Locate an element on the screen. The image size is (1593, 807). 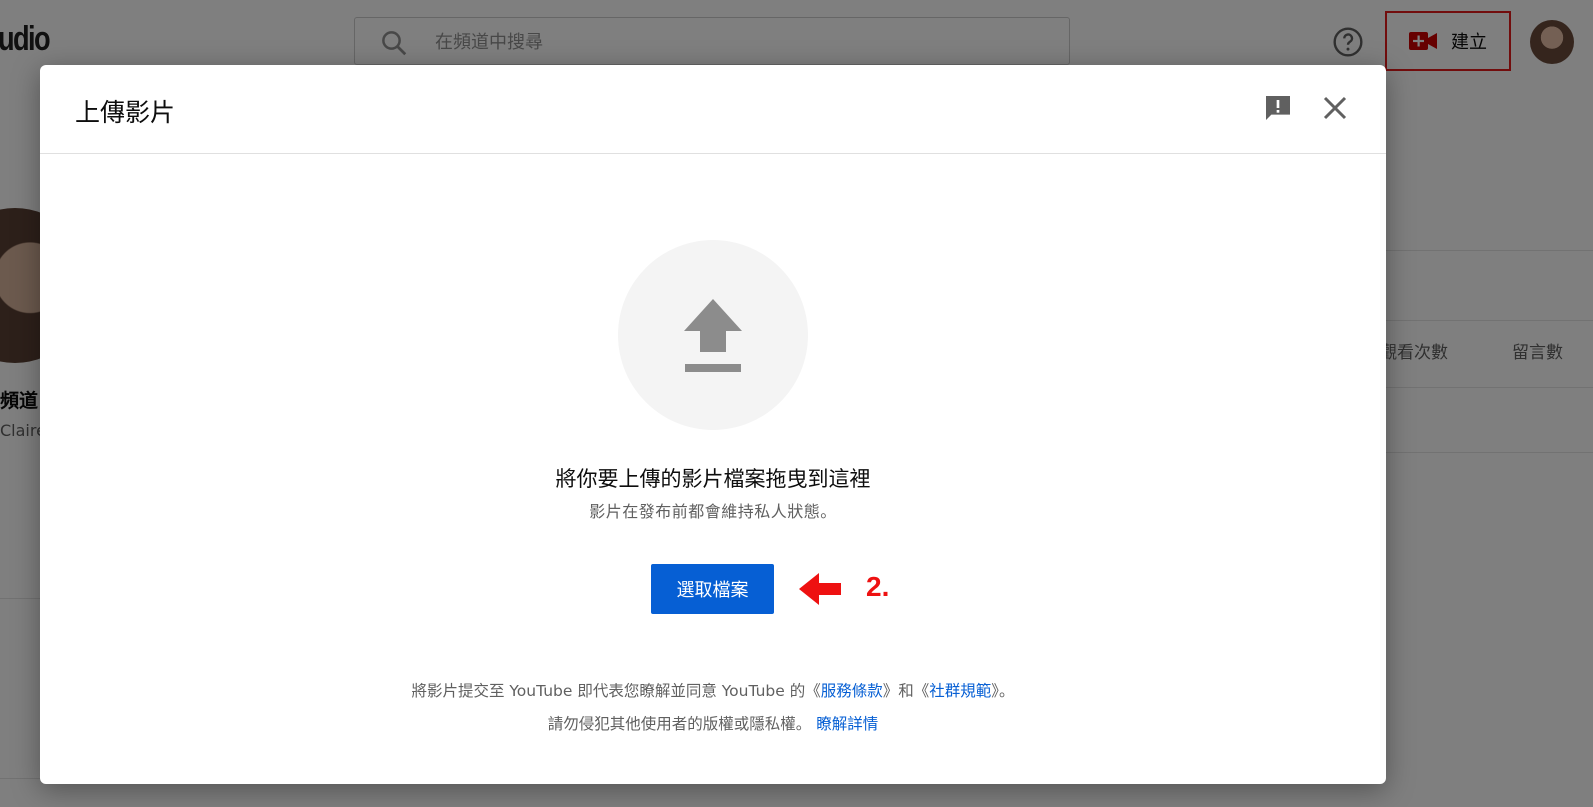
terms-line-2: 請勿侵犯其他使用者的版權或隱私權。 瞭解詳情 is located at coordinates (713, 724).